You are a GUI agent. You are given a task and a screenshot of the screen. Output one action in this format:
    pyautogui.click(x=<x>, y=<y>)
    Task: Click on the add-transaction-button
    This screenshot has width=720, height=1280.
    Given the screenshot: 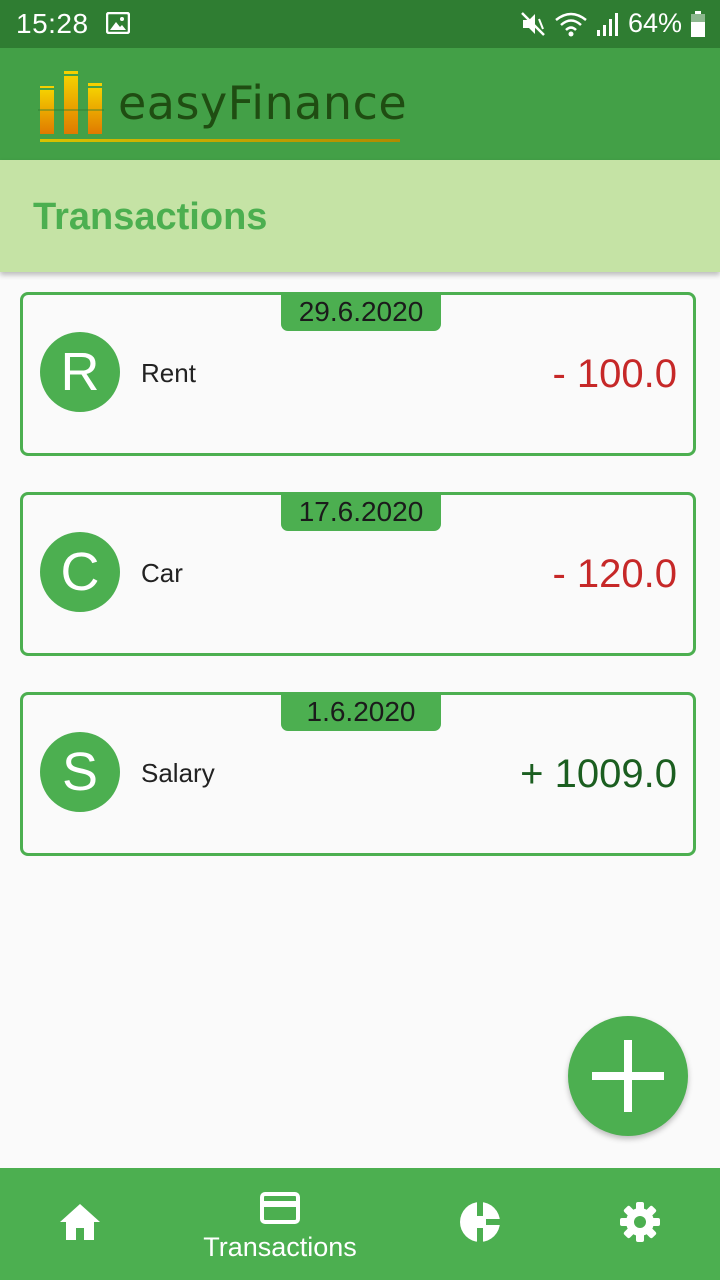 What is the action you would take?
    pyautogui.click(x=628, y=1076)
    